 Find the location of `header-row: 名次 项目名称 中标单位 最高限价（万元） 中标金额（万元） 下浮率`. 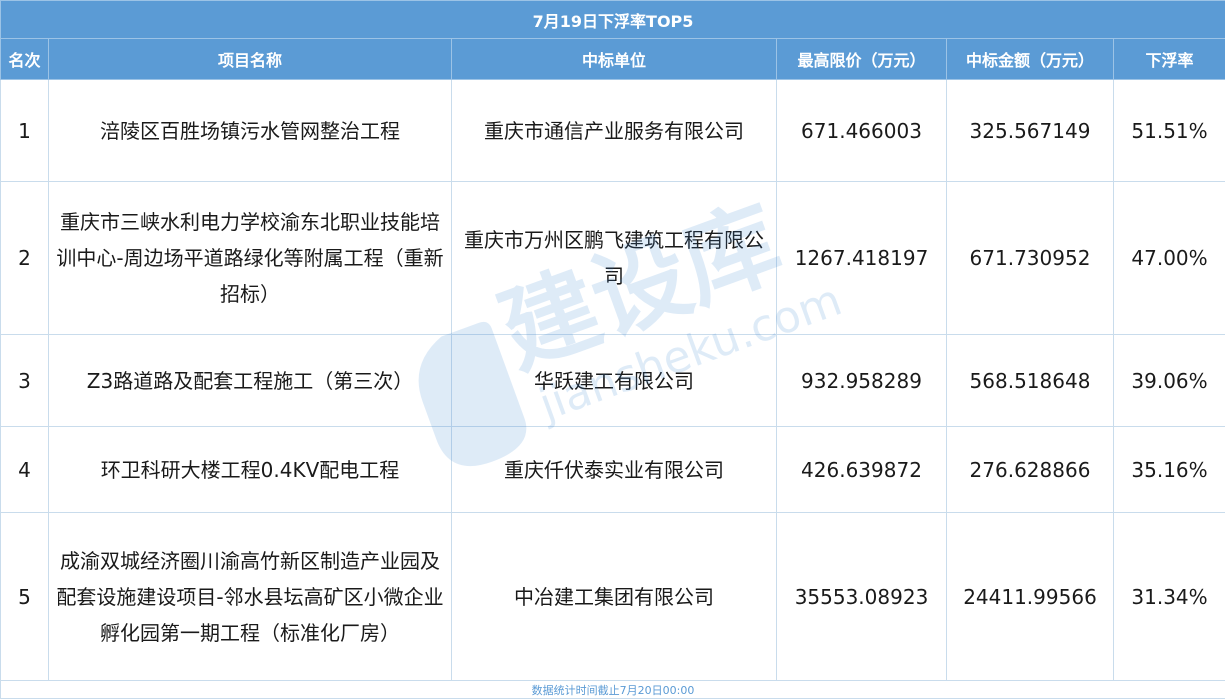

header-row: 名次 项目名称 中标单位 最高限价（万元） 中标金额（万元） 下浮率 is located at coordinates (612, 59).